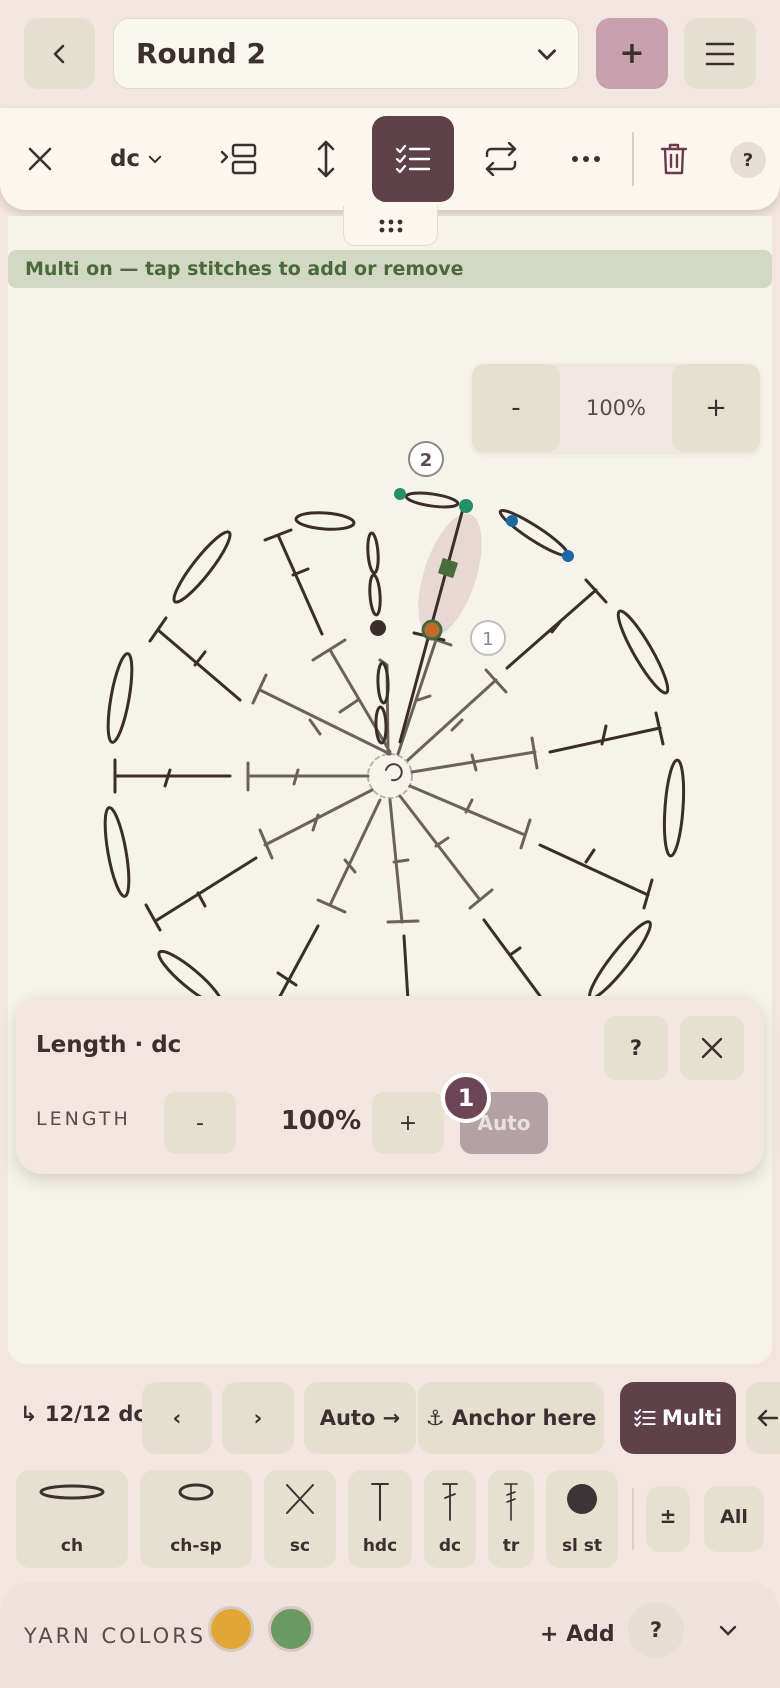 The width and height of the screenshot is (780, 1688). I want to click on length-value: 100%, so click(321, 1121).